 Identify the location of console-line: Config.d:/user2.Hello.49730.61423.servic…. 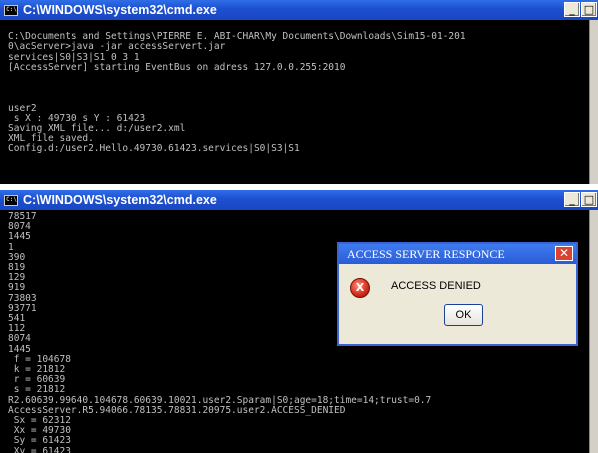
(154, 149).